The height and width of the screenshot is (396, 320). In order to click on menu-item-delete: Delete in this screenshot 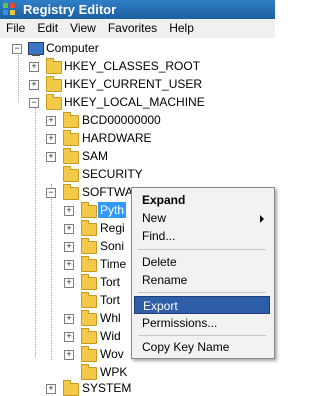, I will do `click(202, 262)`.